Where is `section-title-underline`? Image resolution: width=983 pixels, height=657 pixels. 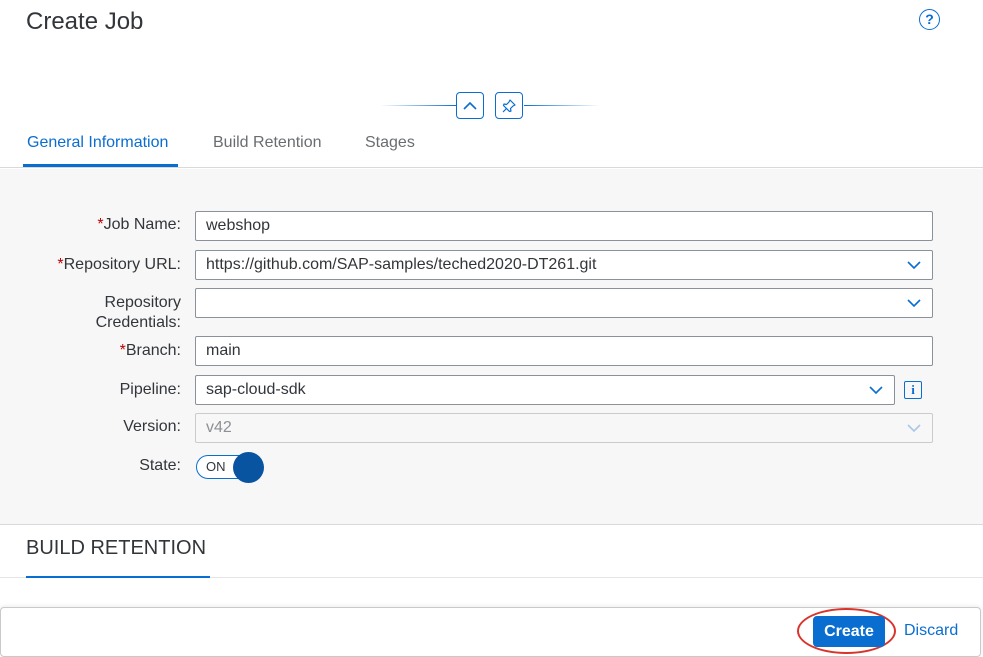 section-title-underline is located at coordinates (118, 577).